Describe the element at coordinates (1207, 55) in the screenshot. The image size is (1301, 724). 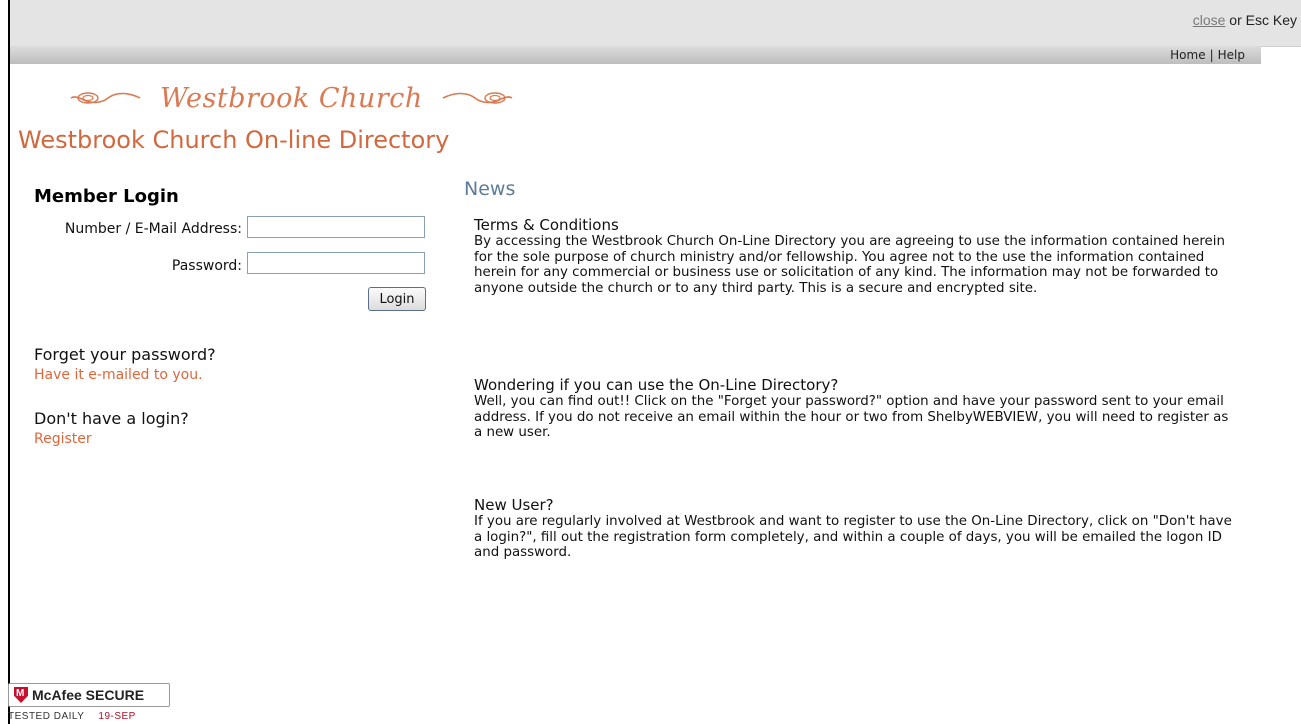
I see `top-nav: Home | Help` at that location.